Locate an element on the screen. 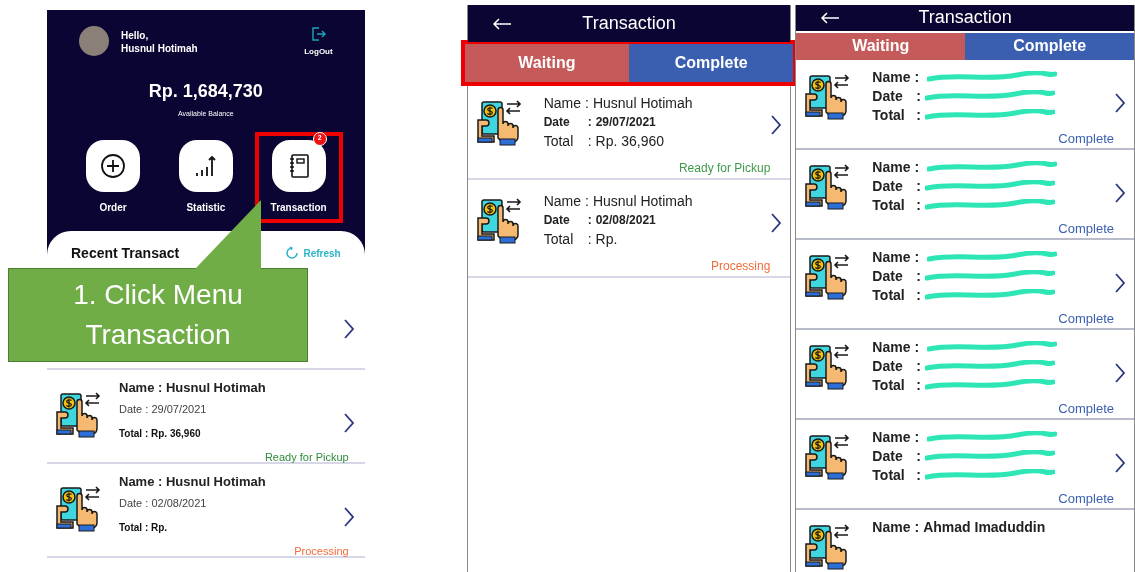  section-title: Recent Transact is located at coordinates (125, 253).